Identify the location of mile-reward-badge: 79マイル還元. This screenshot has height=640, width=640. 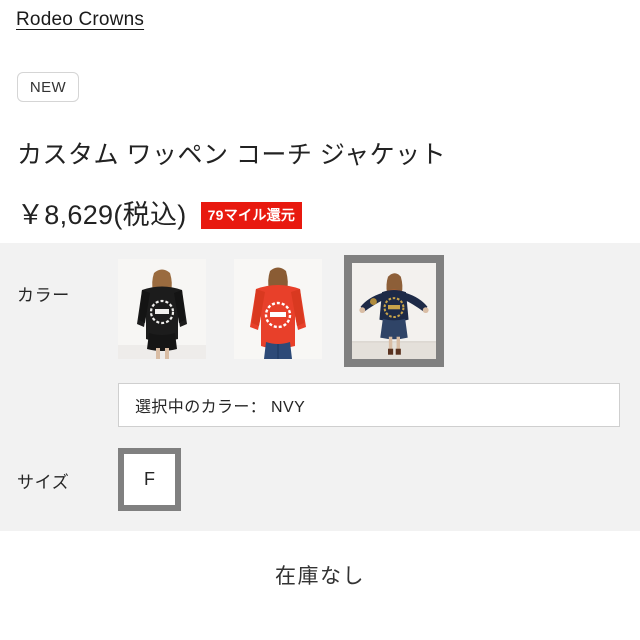
(251, 215).